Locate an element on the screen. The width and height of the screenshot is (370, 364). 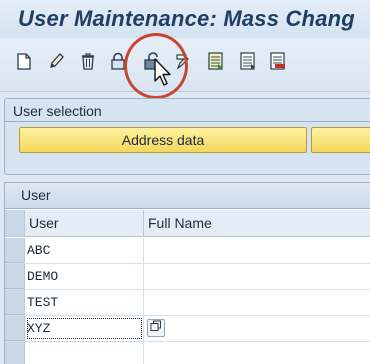
address-data-tab: Address data is located at coordinates (163, 140).